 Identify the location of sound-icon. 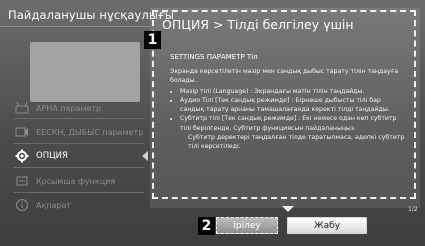
(22, 132).